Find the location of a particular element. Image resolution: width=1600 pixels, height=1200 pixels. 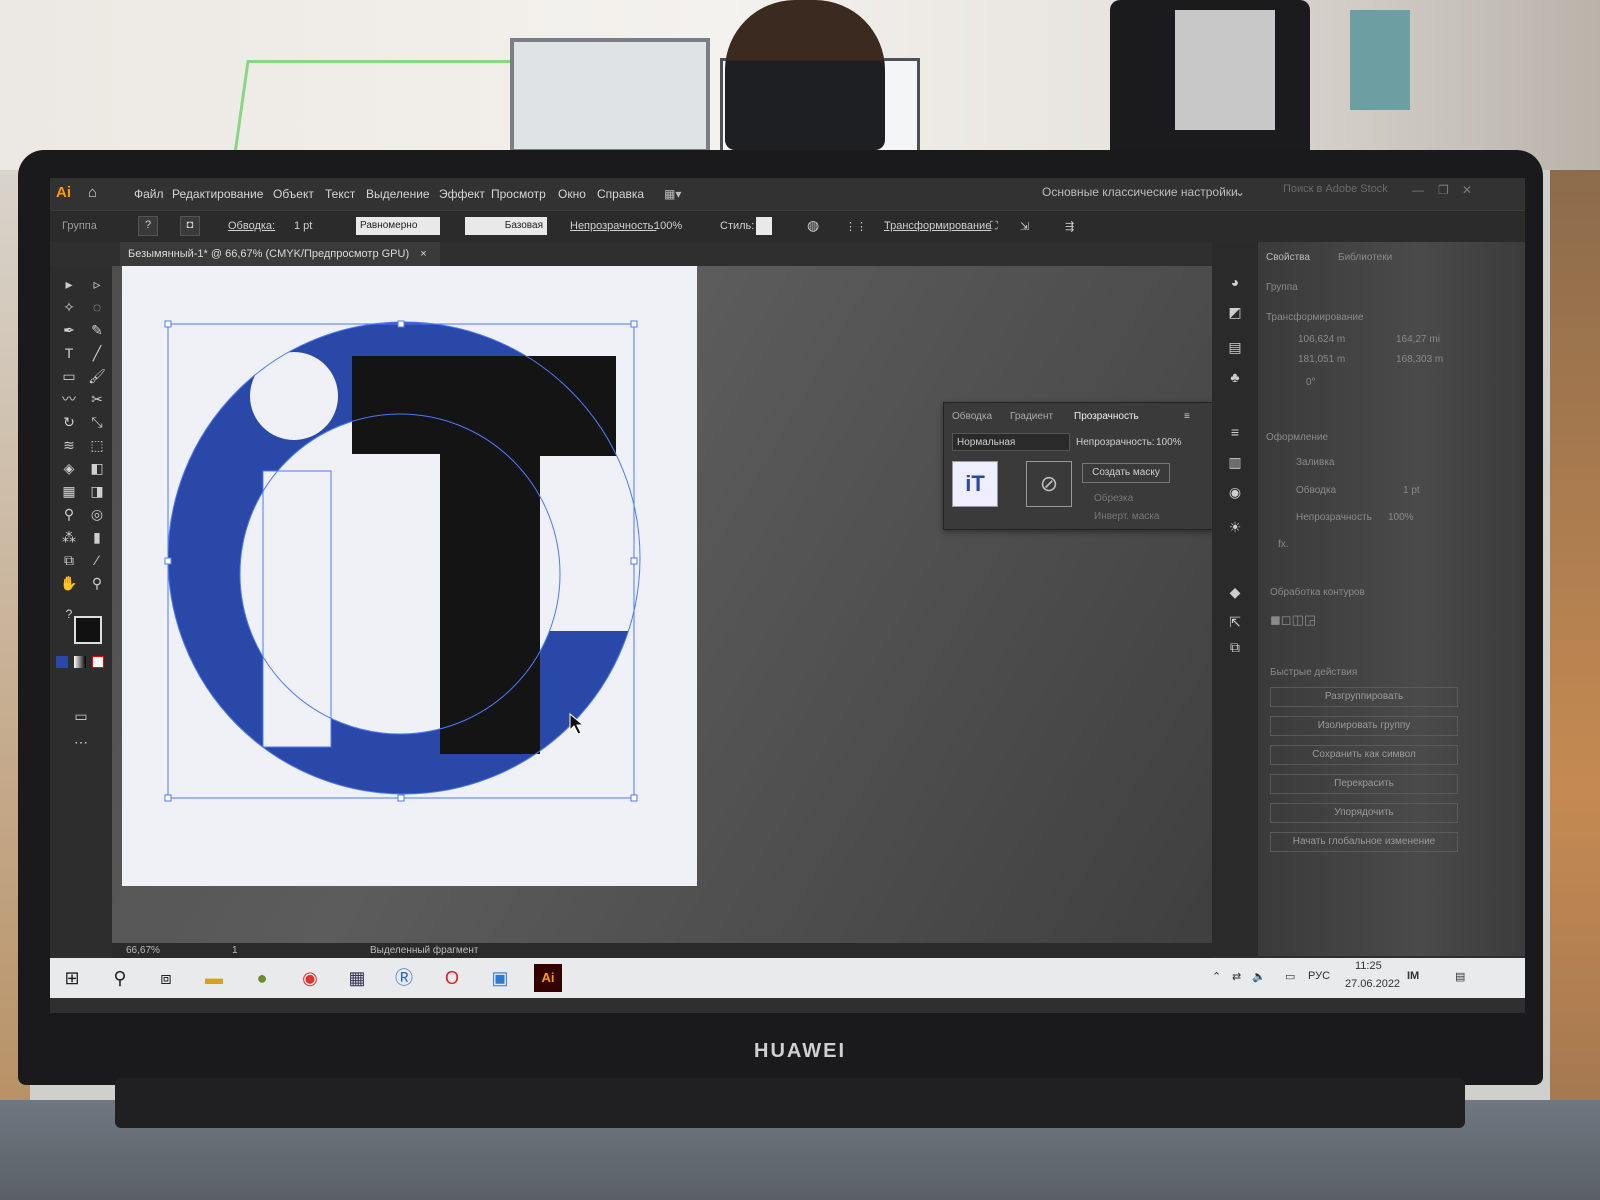

opera-icon: O is located at coordinates (452, 978).